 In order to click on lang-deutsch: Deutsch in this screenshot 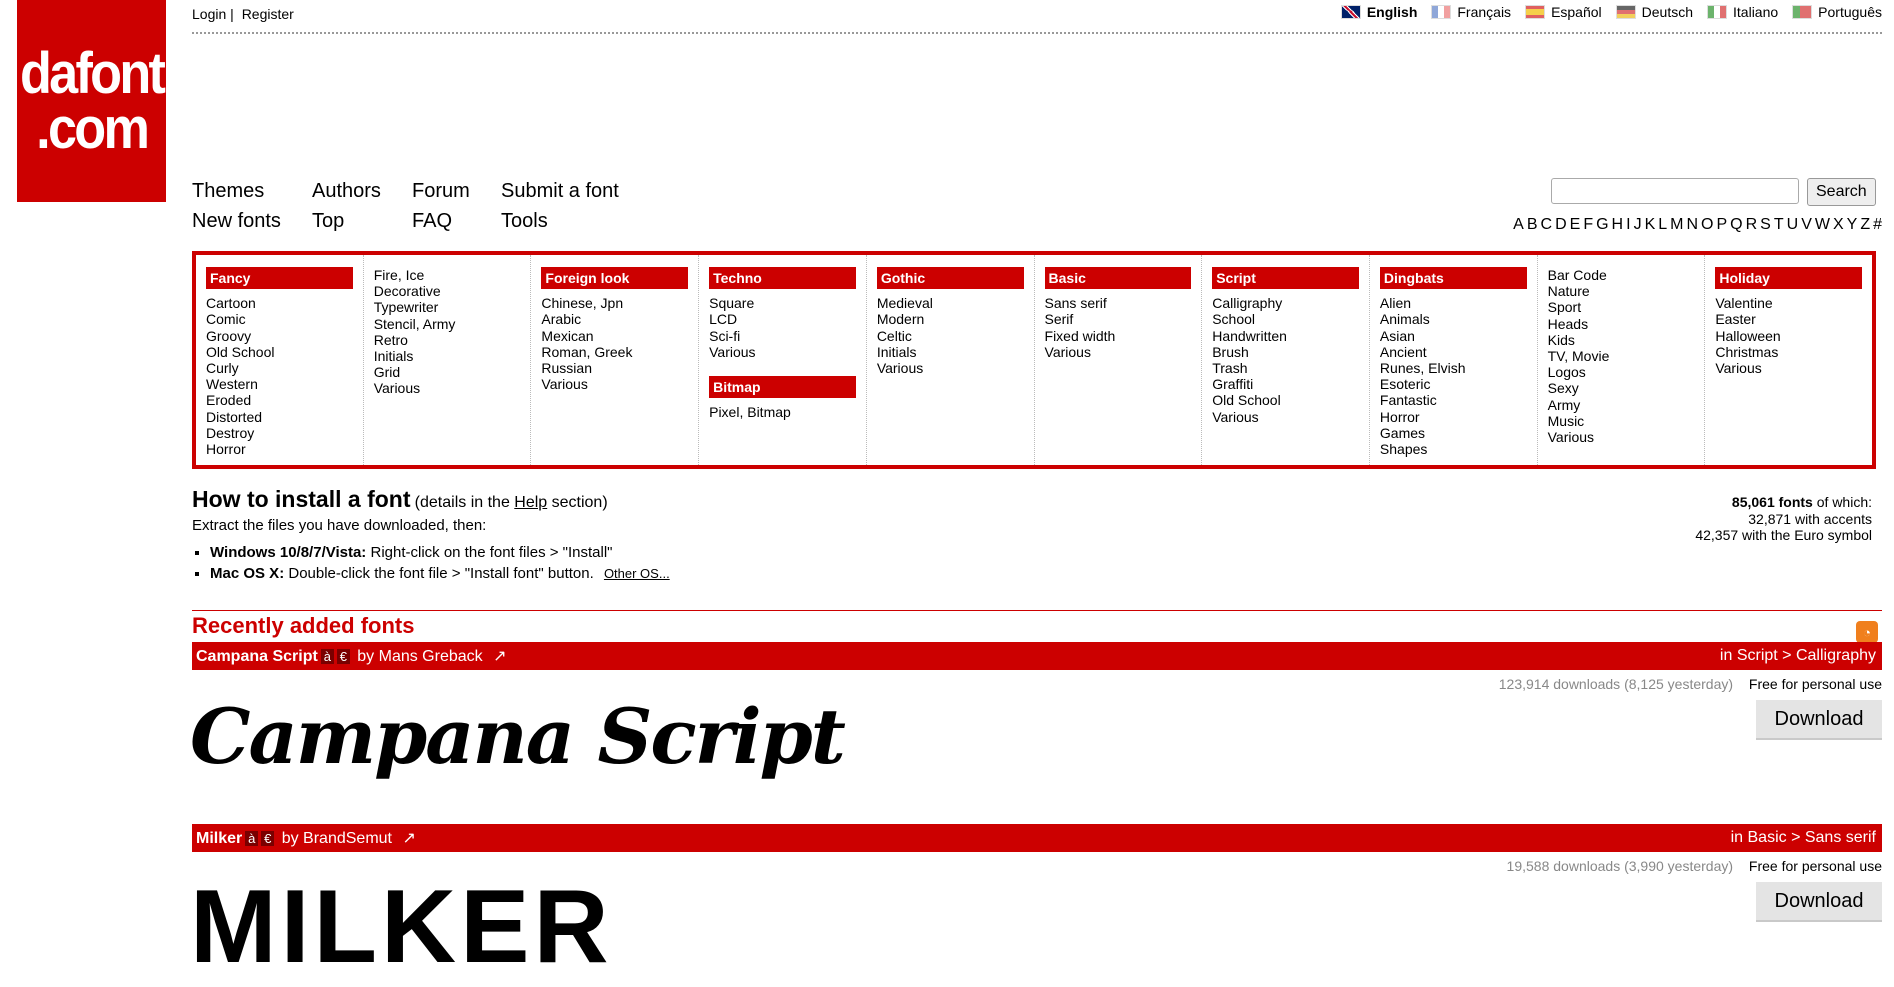, I will do `click(1654, 12)`.